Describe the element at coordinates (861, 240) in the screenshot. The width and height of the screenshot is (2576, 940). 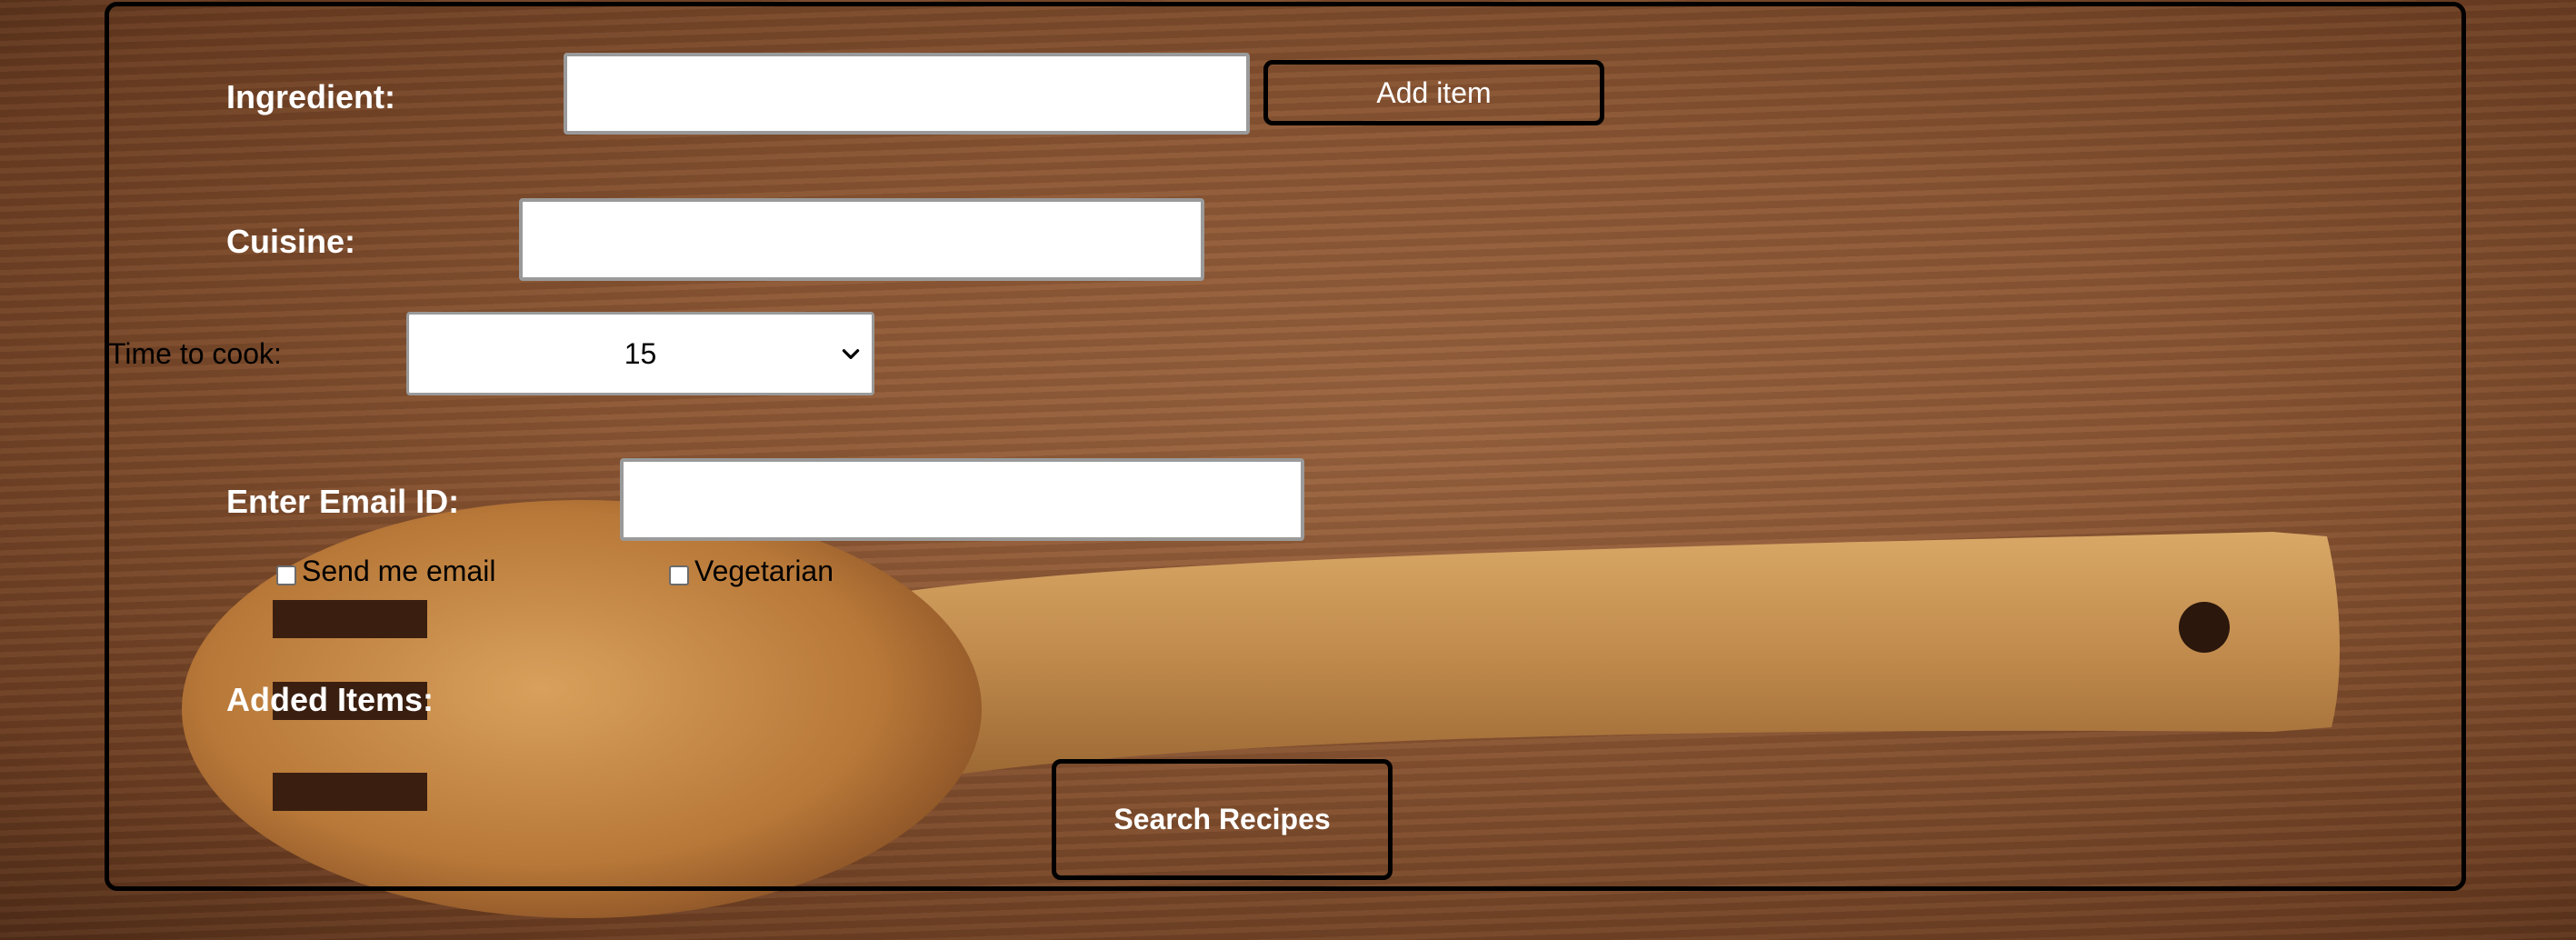
I see `cuisine-input` at that location.